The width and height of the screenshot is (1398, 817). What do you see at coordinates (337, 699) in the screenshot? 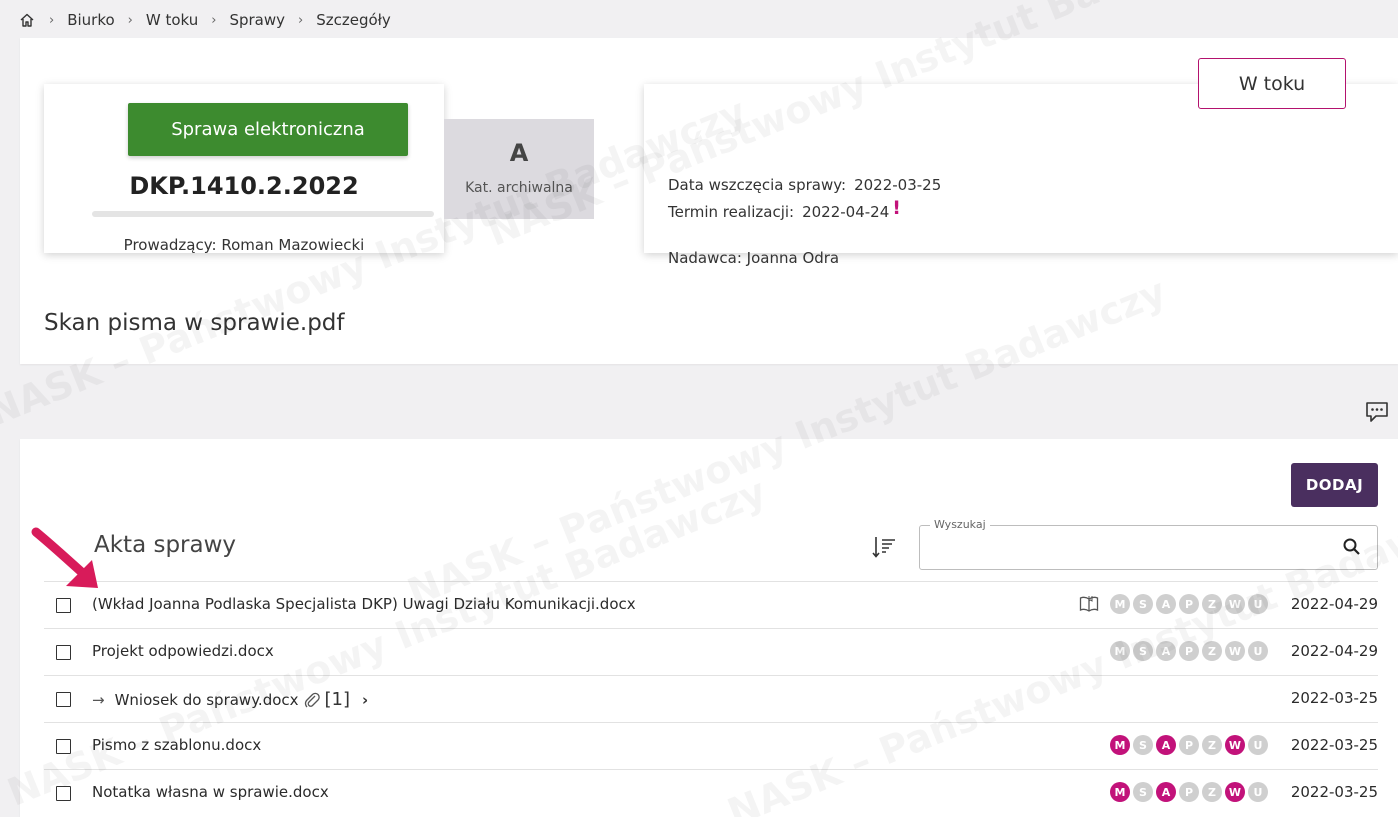
I see `attachment-count: [1]` at bounding box center [337, 699].